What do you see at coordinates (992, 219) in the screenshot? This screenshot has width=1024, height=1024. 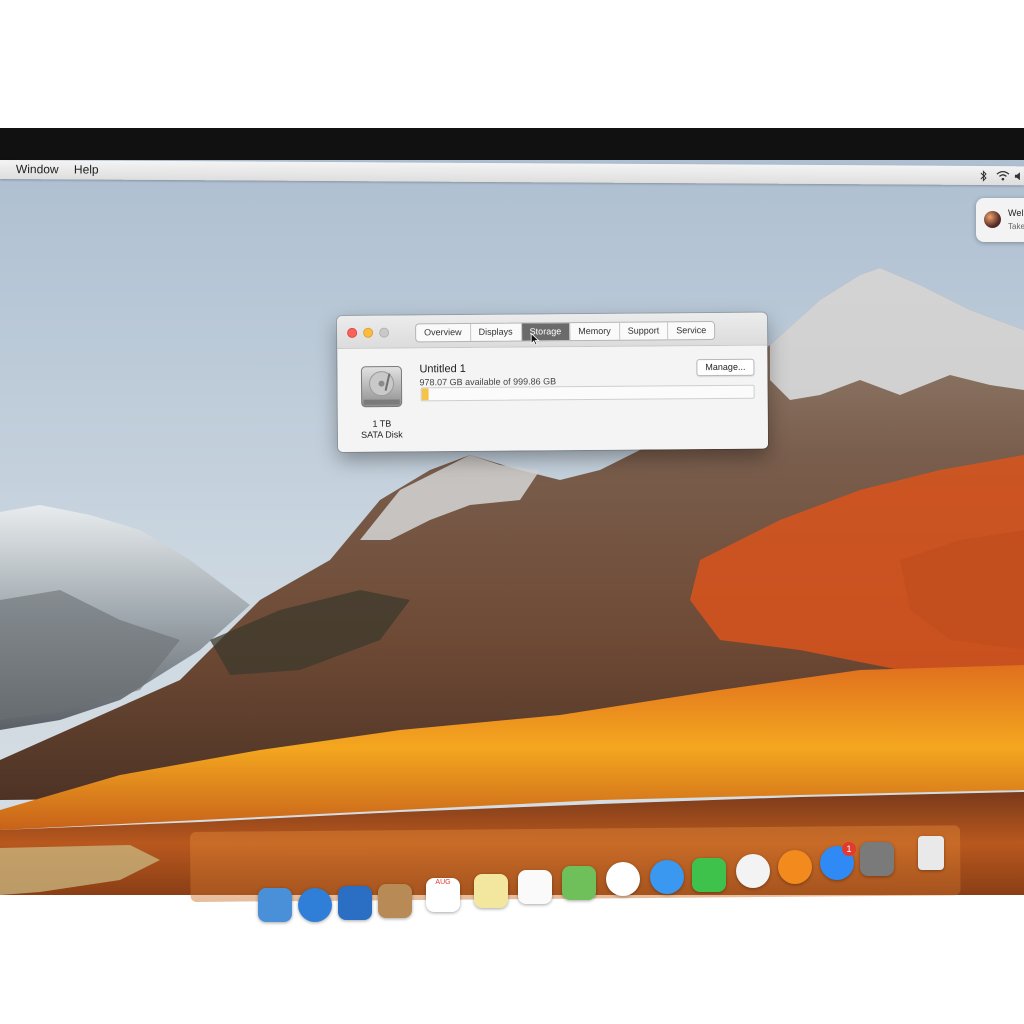 I see `notification-avatar-icon` at bounding box center [992, 219].